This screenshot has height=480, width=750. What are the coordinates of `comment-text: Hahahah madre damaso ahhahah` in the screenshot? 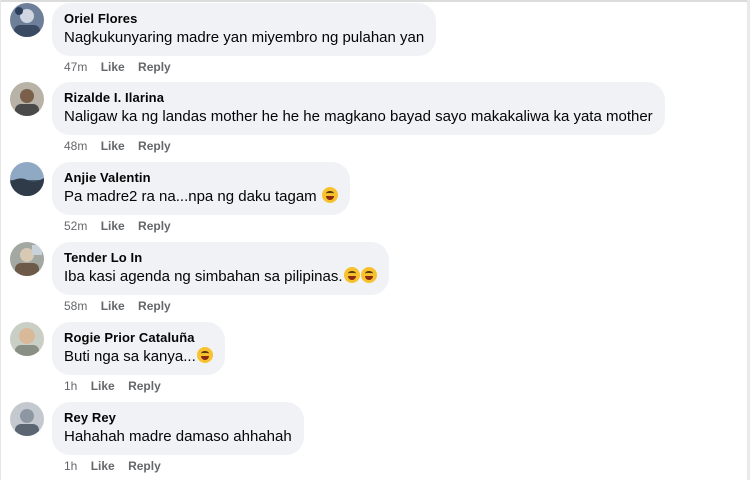 It's located at (178, 436).